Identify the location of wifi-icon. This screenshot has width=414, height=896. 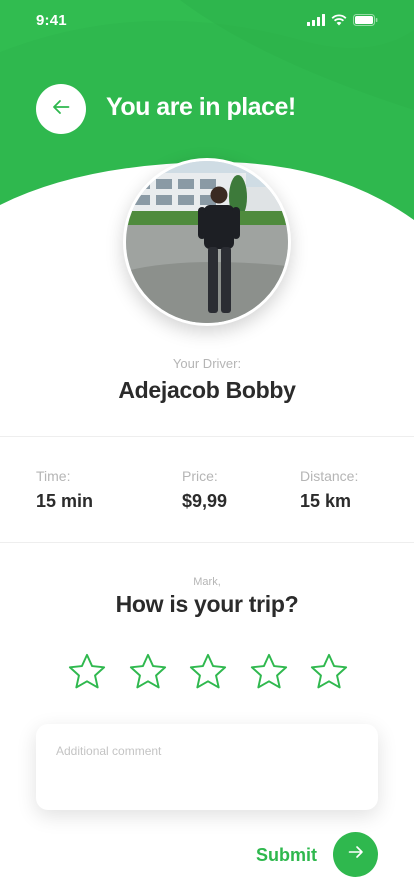
(339, 20).